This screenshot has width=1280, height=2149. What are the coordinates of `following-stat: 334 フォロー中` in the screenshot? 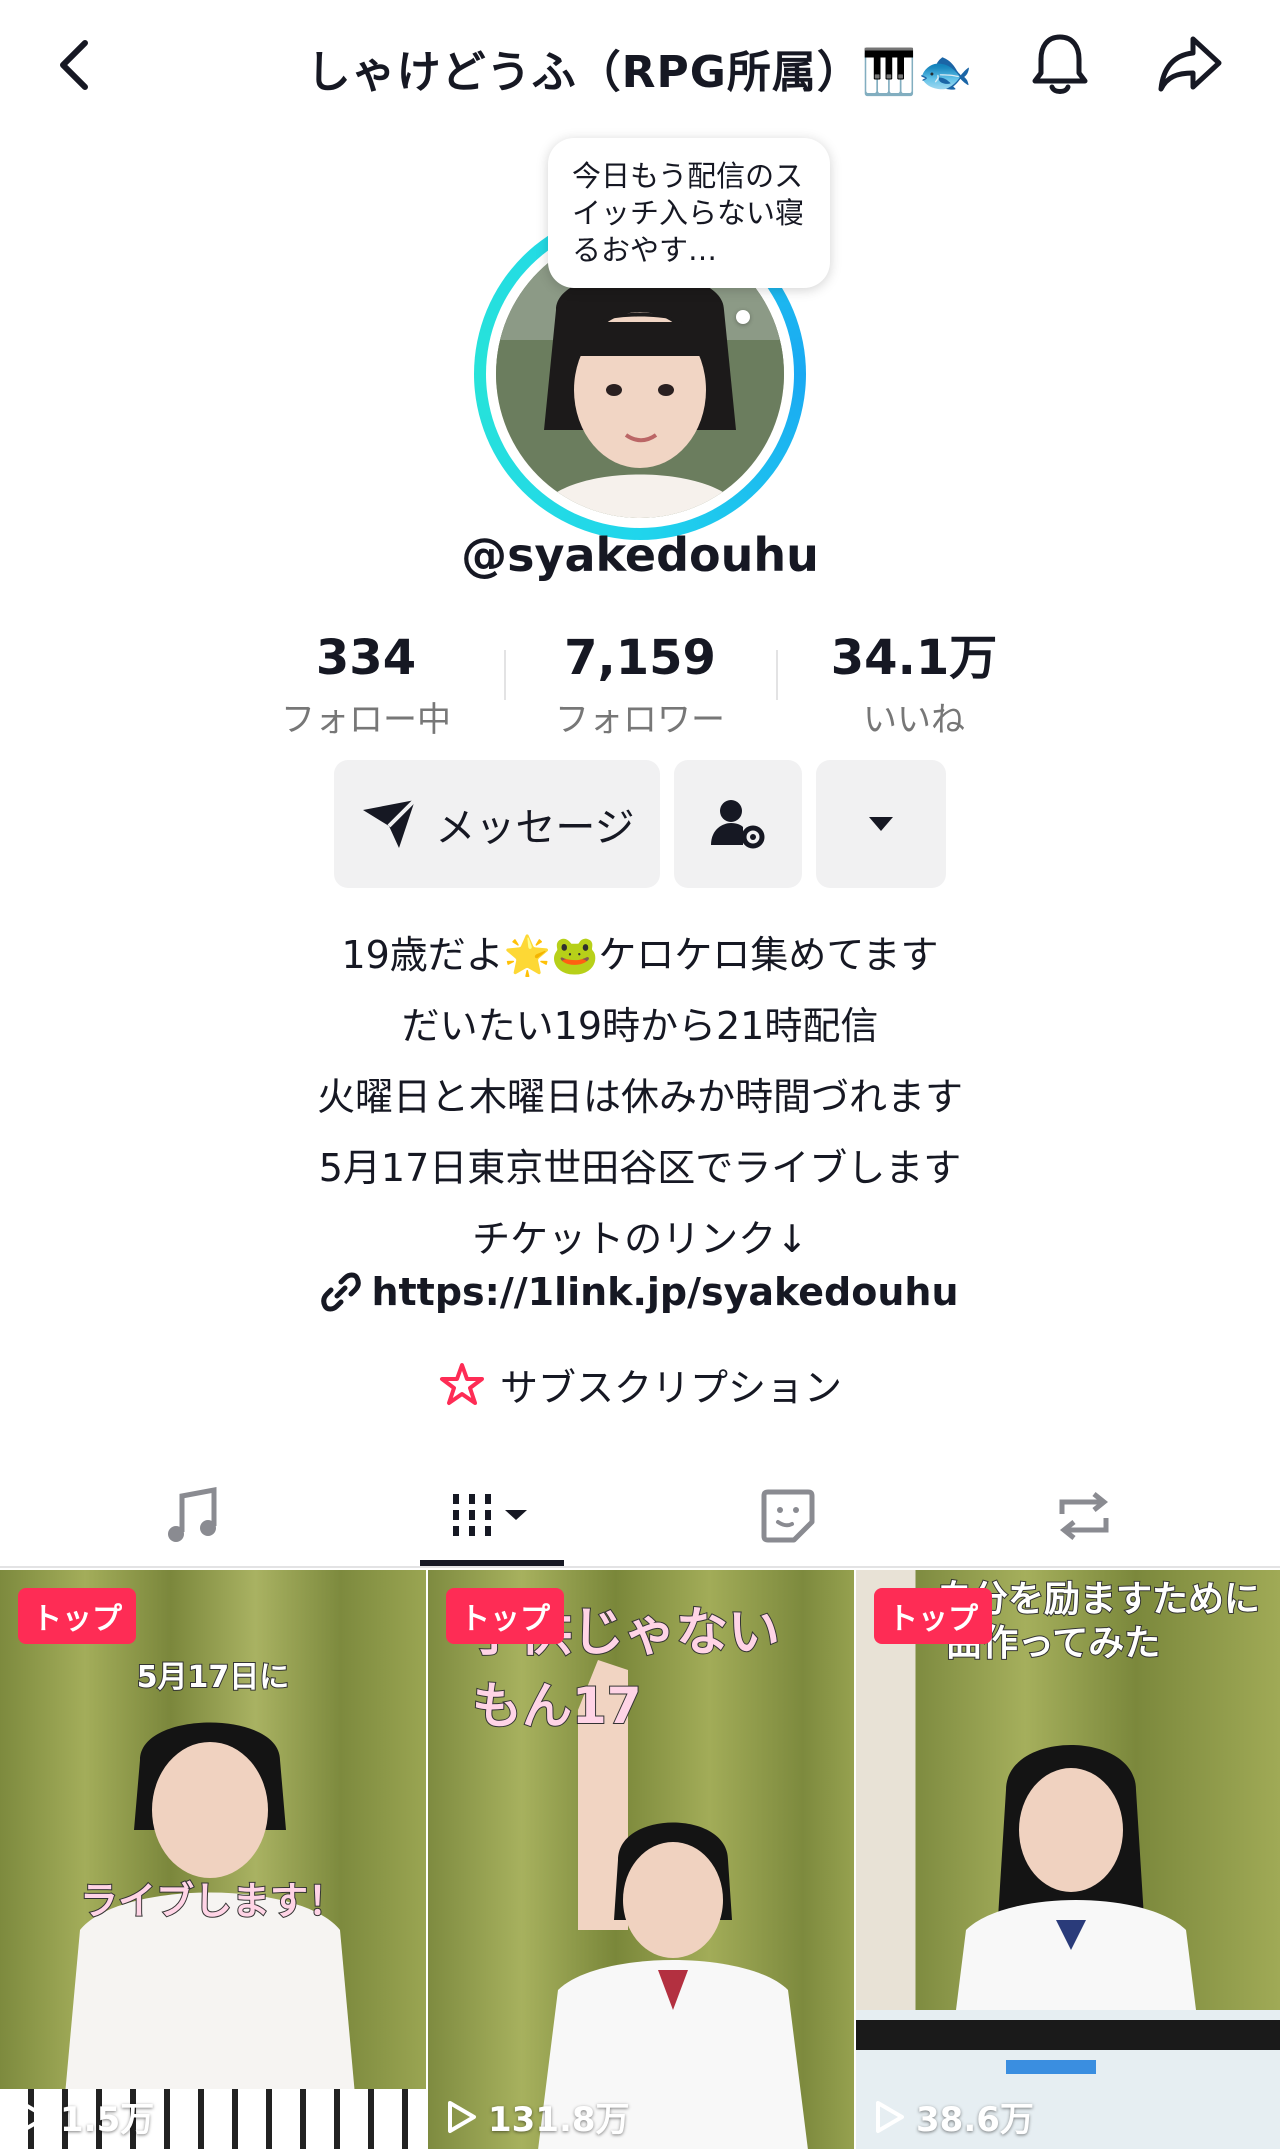 It's located at (366, 684).